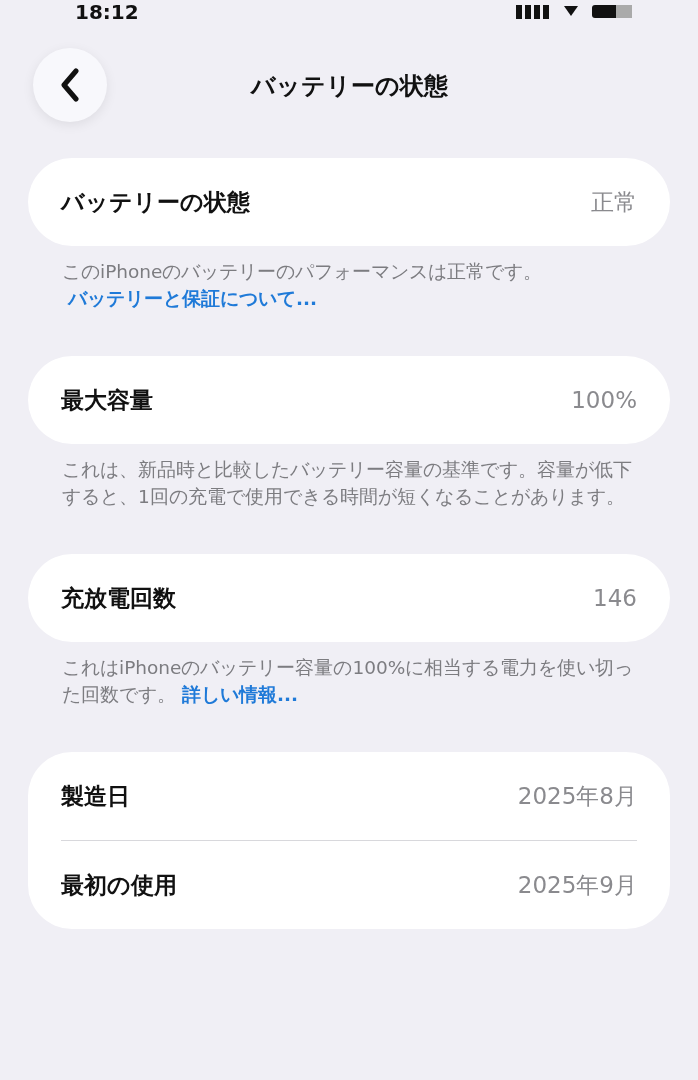  Describe the element at coordinates (533, 12) in the screenshot. I see `signal-icon` at that location.